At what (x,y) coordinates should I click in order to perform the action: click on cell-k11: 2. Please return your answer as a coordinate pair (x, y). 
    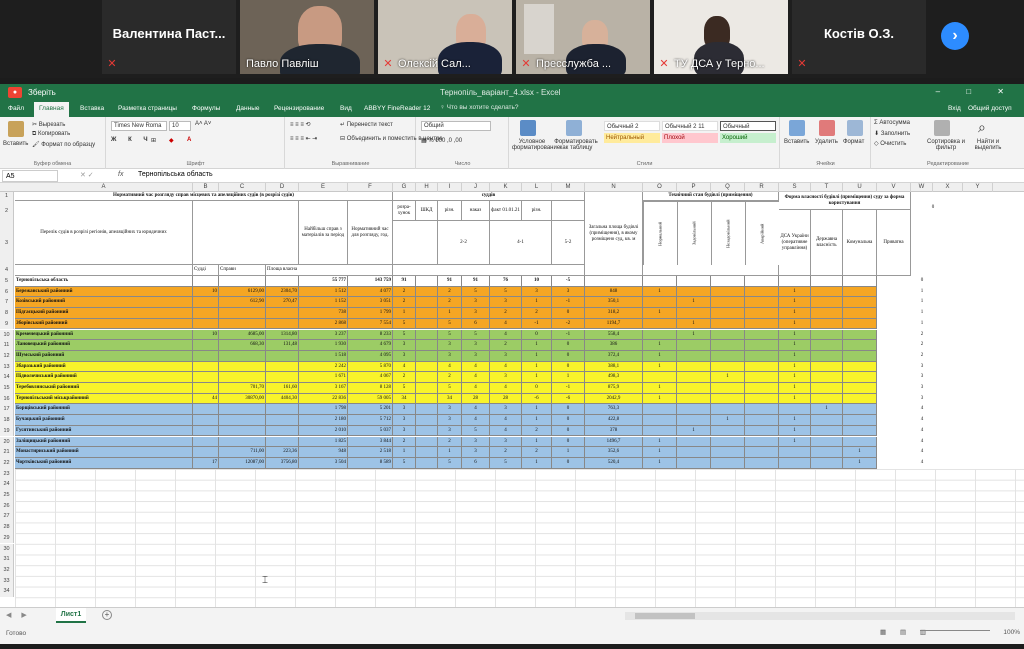
    Looking at the image, I should click on (506, 345).